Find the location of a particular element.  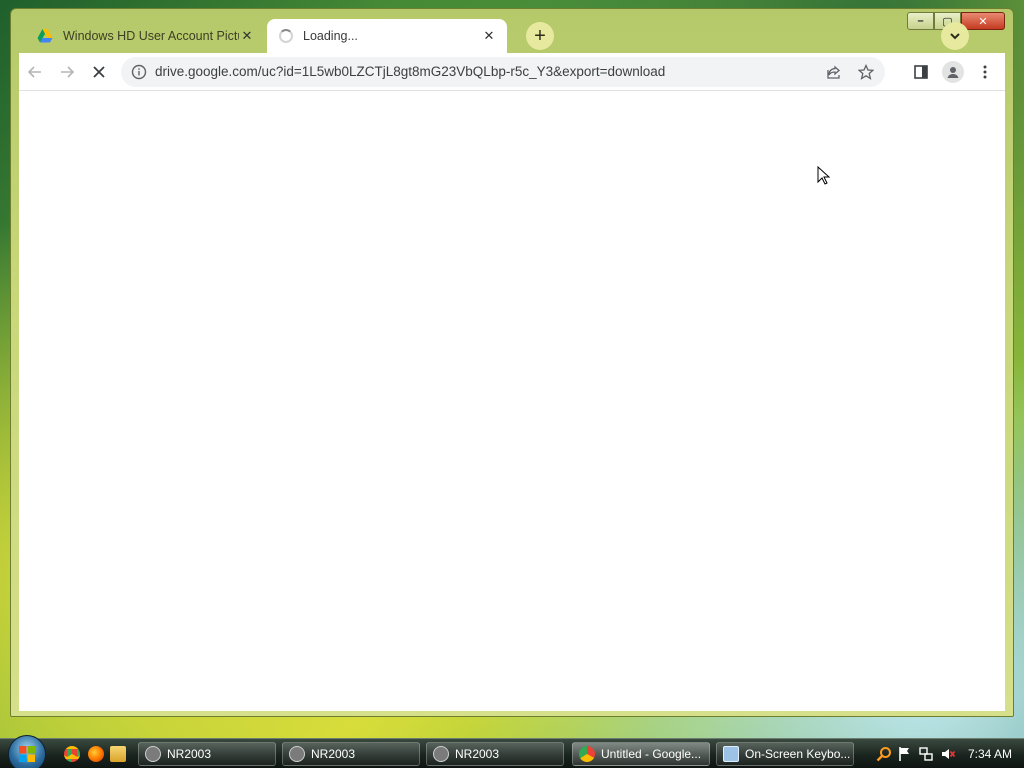

taskbar-item-nr2003-1: NR2003 is located at coordinates (207, 754).